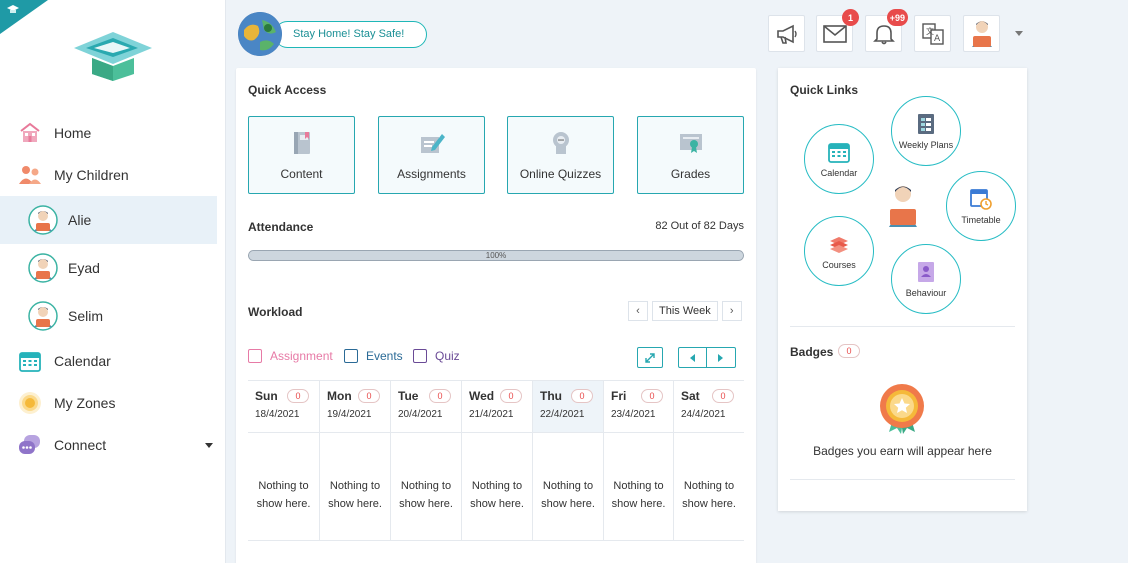  I want to click on week-navigator: ‹ This Week ›, so click(685, 311).